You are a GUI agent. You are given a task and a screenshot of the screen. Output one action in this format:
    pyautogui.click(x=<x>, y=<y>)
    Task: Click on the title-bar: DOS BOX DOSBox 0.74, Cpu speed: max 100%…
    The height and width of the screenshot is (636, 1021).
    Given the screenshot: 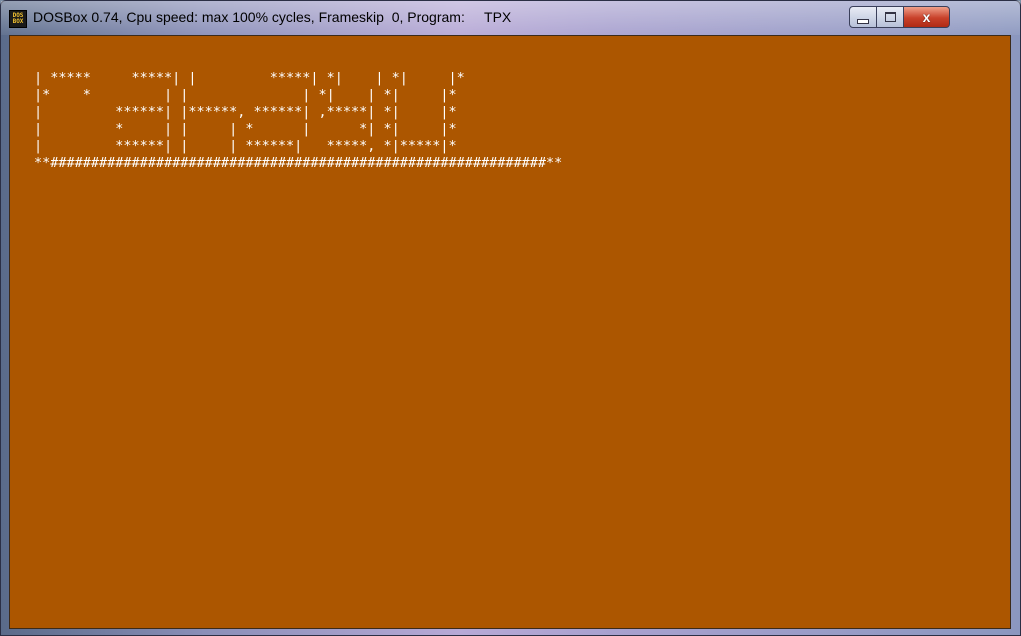 What is the action you would take?
    pyautogui.click(x=510, y=18)
    